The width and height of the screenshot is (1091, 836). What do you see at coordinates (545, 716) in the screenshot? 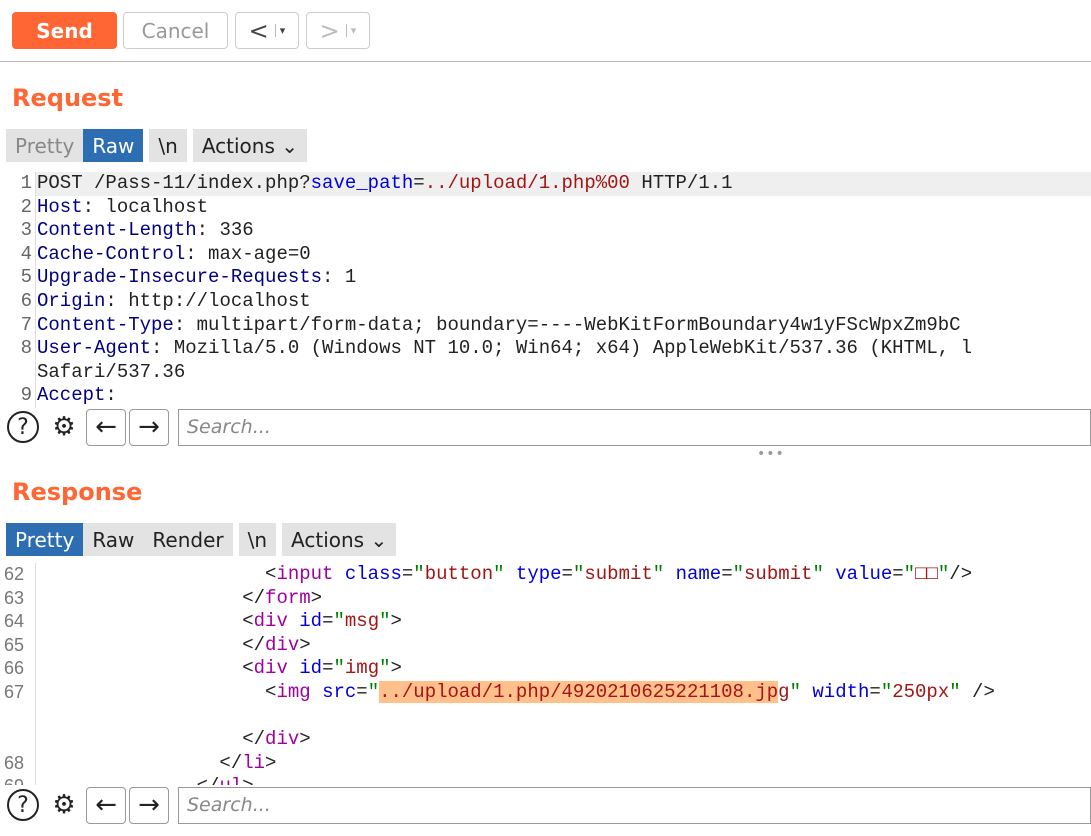
I see `code-line` at bounding box center [545, 716].